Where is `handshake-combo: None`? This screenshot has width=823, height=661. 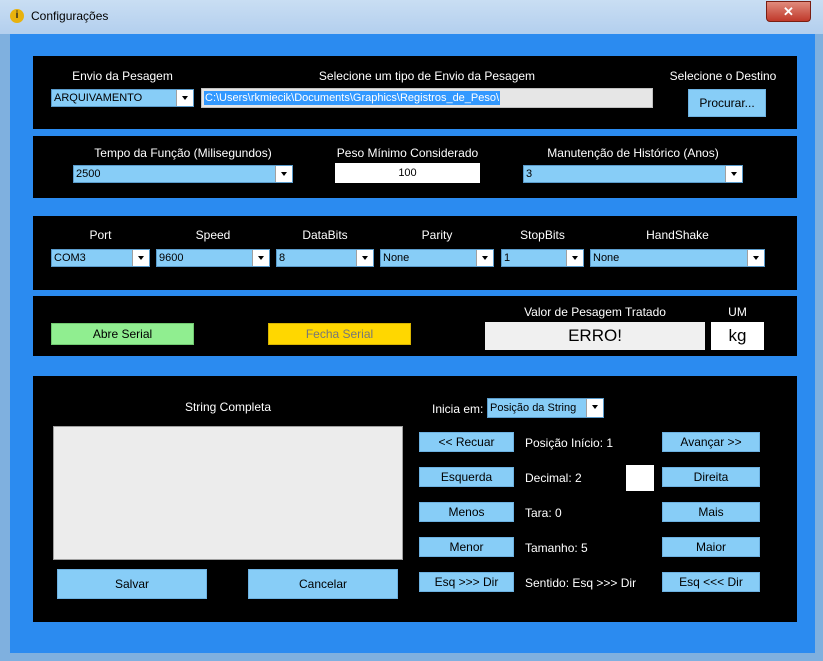
handshake-combo: None is located at coordinates (677, 258).